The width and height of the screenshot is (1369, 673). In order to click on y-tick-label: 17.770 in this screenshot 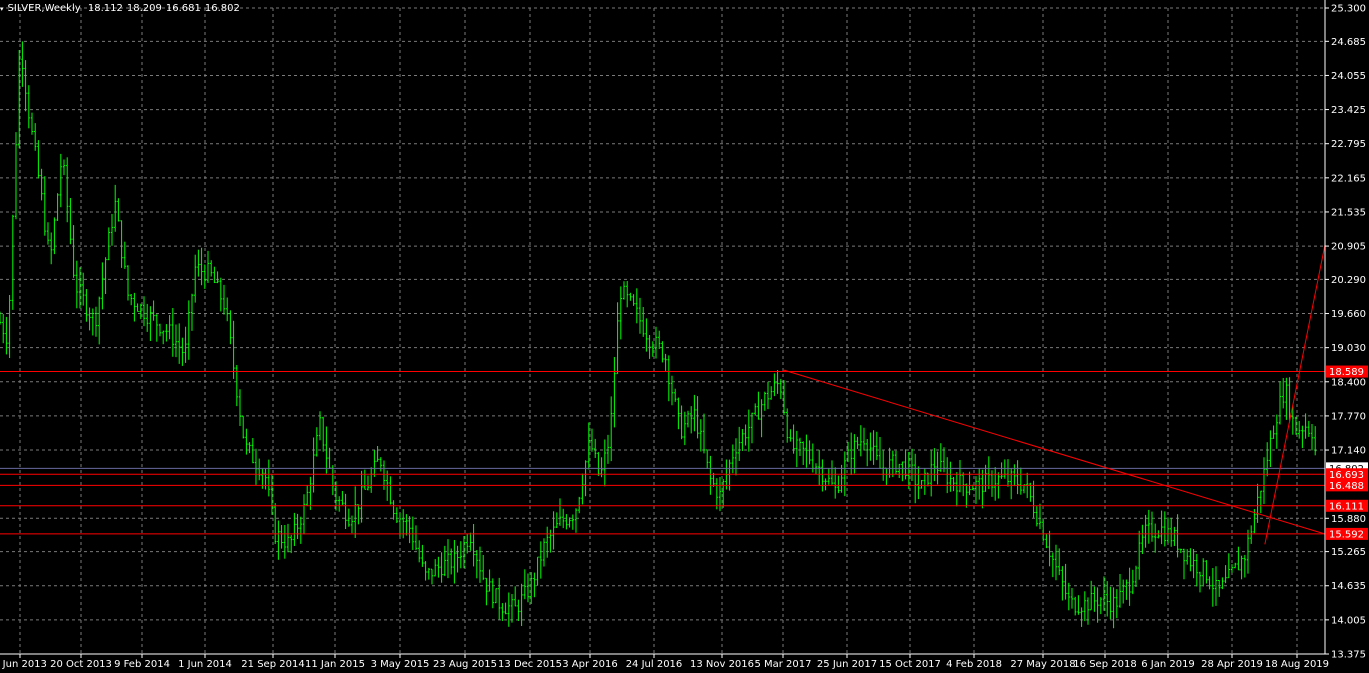, I will do `click(1348, 416)`.